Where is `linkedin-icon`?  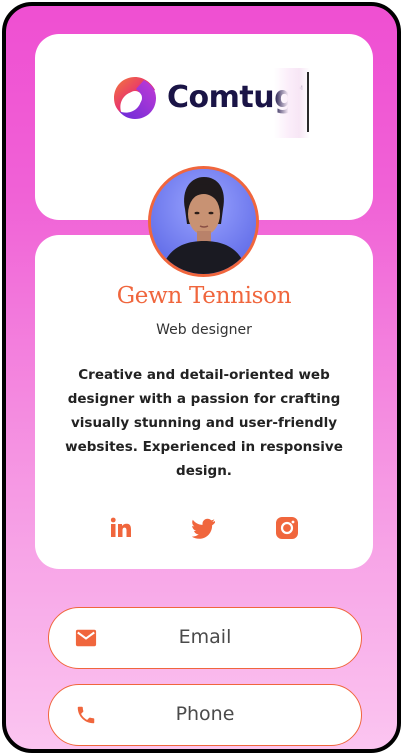 linkedin-icon is located at coordinates (120, 527).